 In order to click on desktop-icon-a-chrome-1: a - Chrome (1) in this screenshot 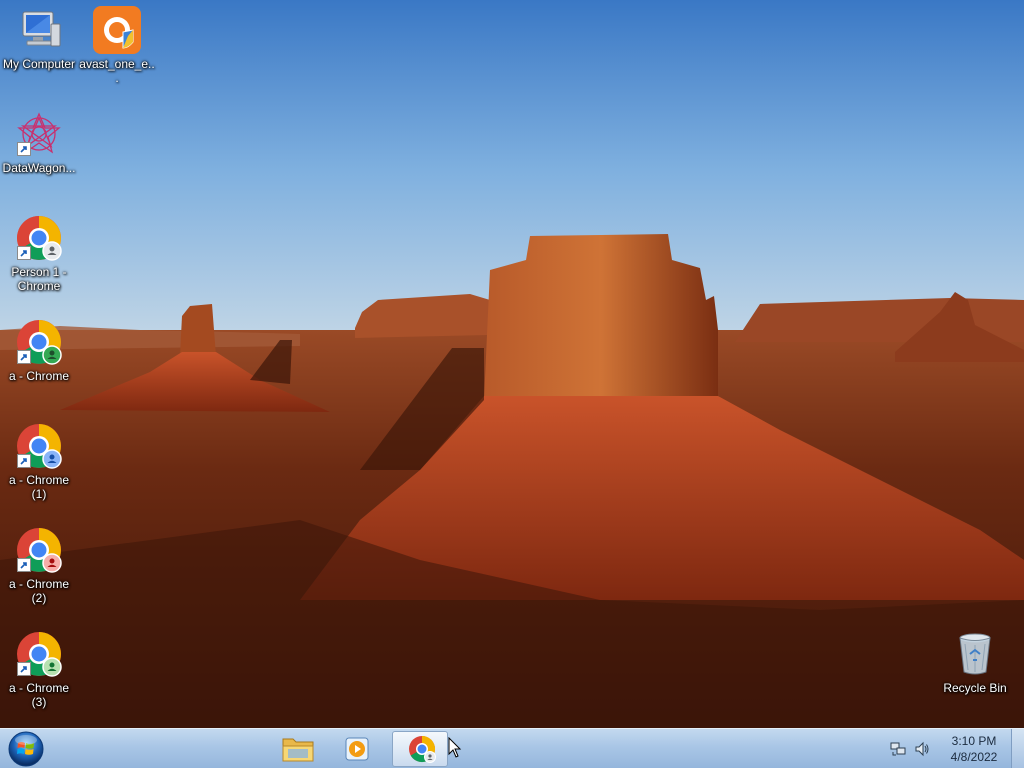, I will do `click(39, 461)`.